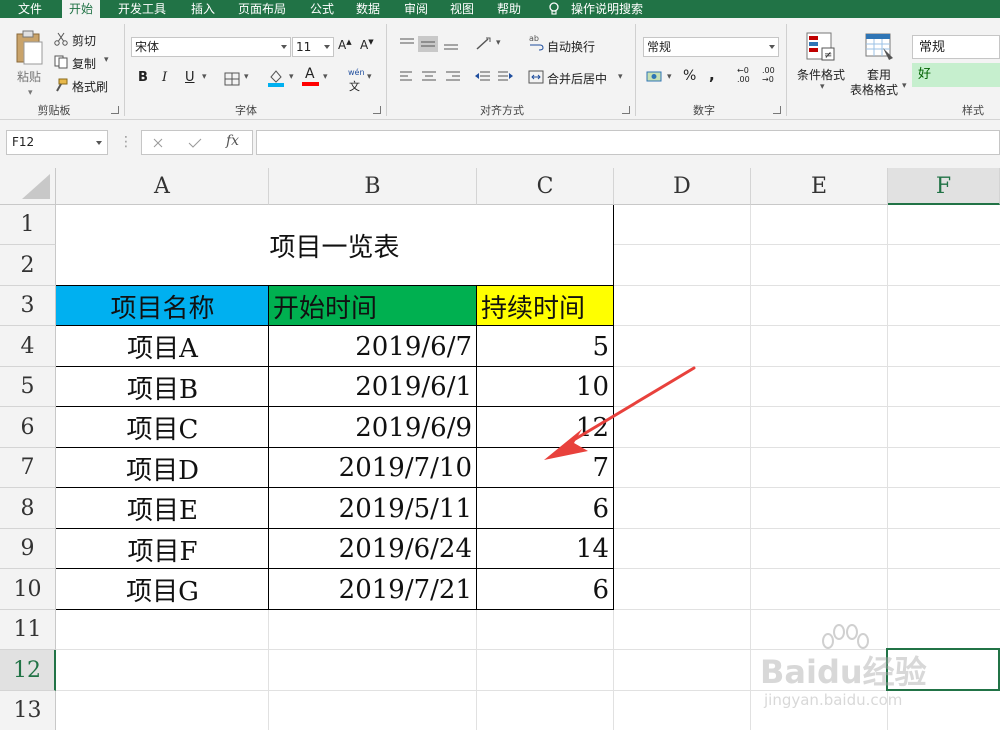 Image resolution: width=1000 pixels, height=730 pixels. Describe the element at coordinates (416, 9) in the screenshot. I see `tab-review: 审阅` at that location.